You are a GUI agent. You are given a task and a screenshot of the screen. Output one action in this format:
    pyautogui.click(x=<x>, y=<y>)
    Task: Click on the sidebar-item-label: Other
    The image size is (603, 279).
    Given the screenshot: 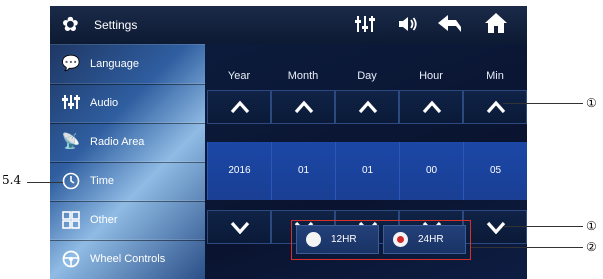 What is the action you would take?
    pyautogui.click(x=104, y=220)
    